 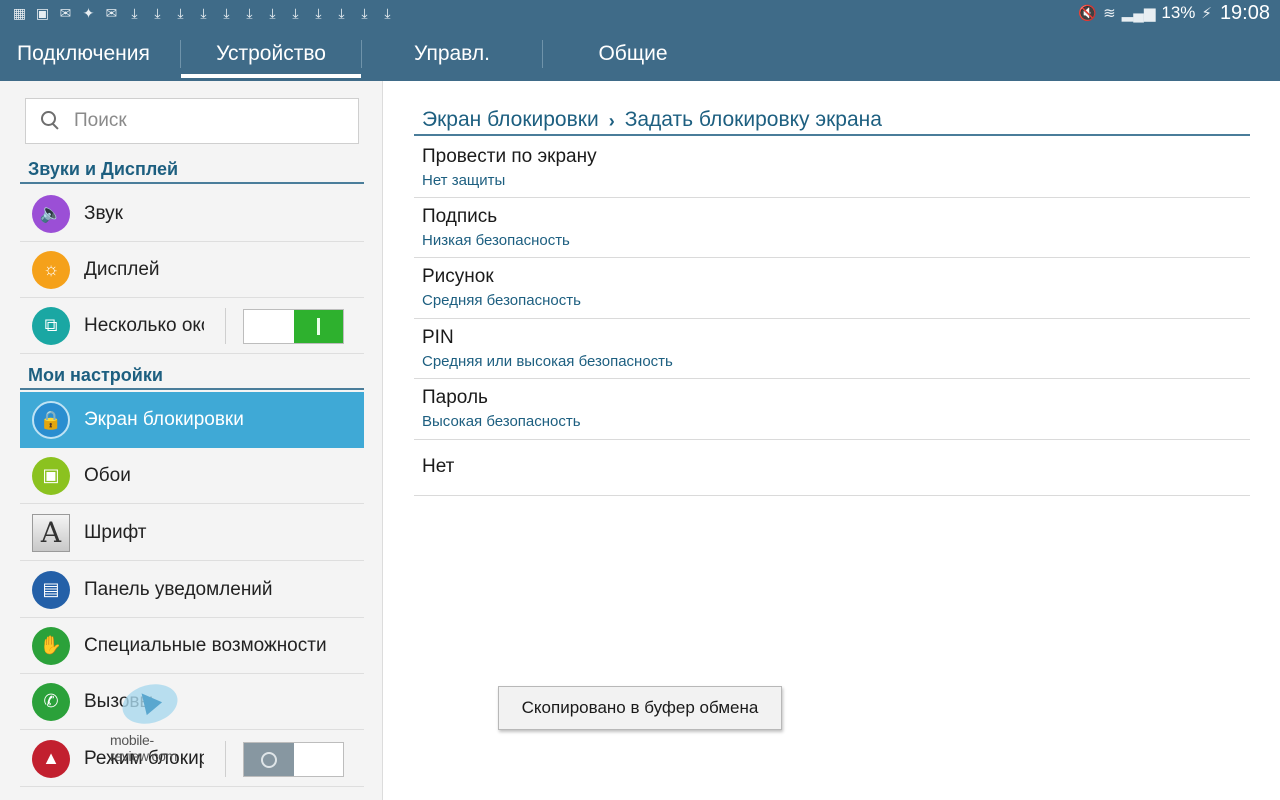 What do you see at coordinates (144, 748) in the screenshot?
I see `watermark-text: mobile-review.com` at bounding box center [144, 748].